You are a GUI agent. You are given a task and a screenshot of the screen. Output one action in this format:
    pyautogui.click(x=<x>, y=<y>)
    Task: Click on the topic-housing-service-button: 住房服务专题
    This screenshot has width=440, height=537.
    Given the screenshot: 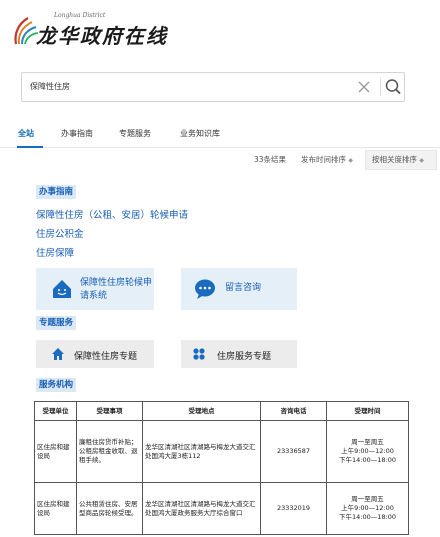 What is the action you would take?
    pyautogui.click(x=239, y=354)
    